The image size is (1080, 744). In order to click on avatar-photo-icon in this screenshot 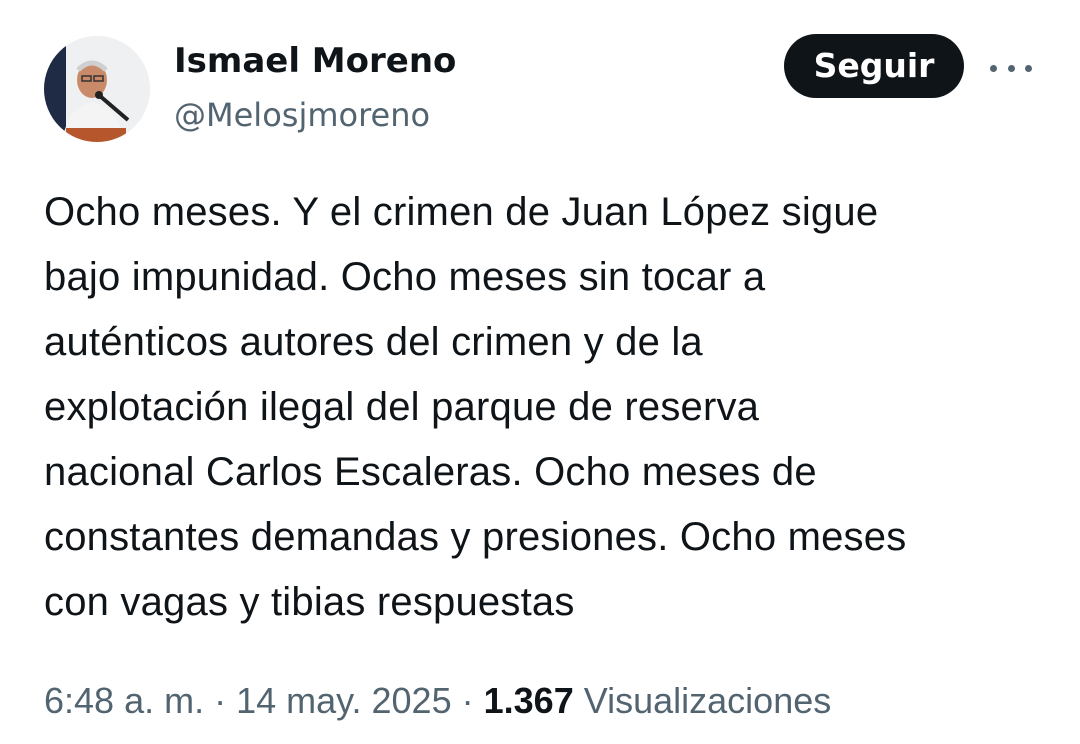, I will do `click(97, 89)`.